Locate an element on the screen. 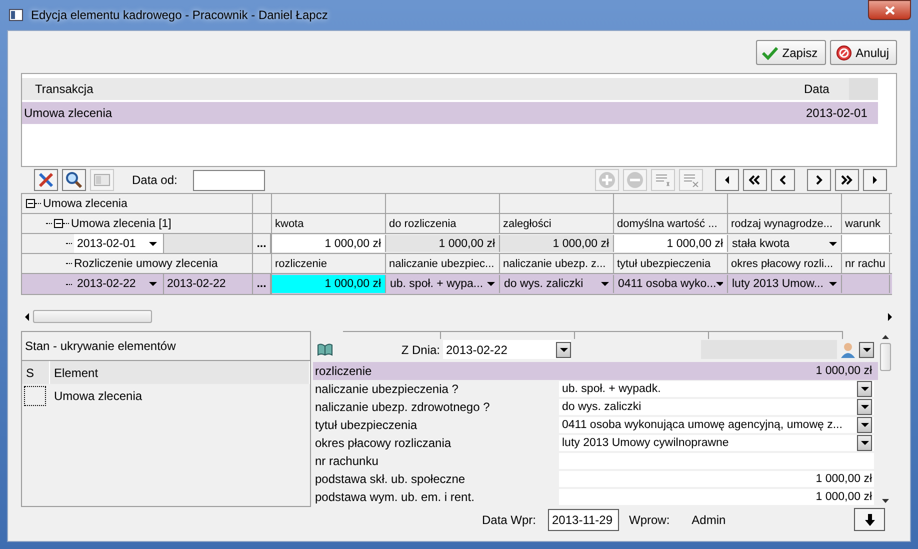  down-button is located at coordinates (869, 519).